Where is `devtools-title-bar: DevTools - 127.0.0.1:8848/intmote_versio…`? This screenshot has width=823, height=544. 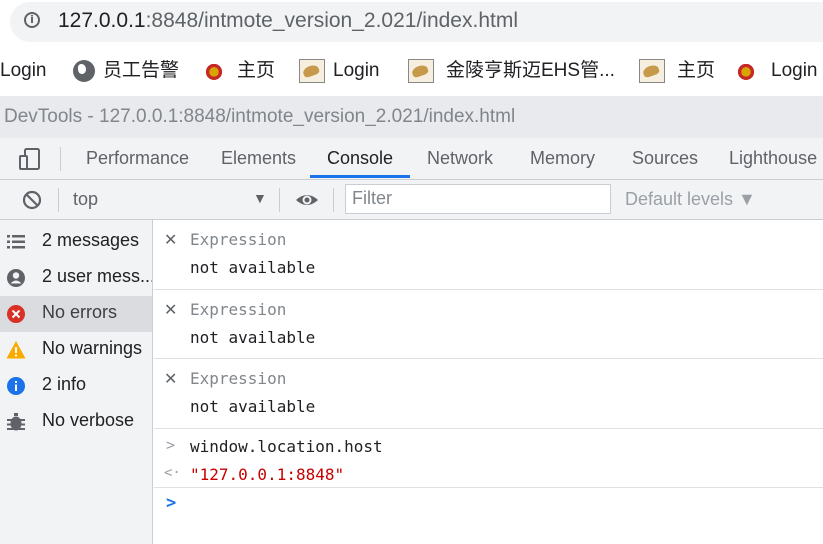
devtools-title-bar: DevTools - 127.0.0.1:8848/intmote_versio… is located at coordinates (411, 117).